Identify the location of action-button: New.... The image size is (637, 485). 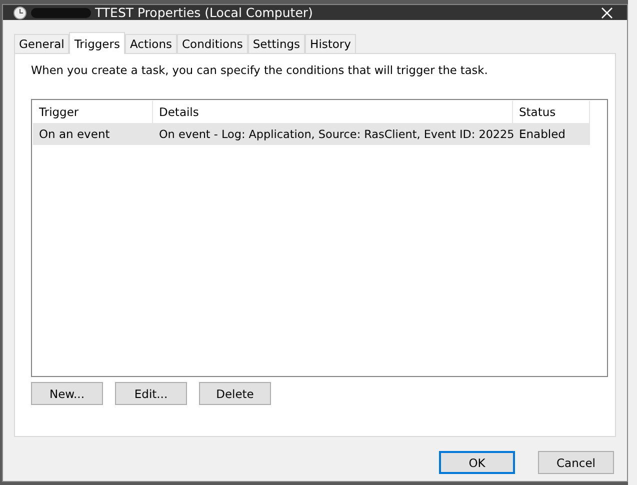
(67, 393).